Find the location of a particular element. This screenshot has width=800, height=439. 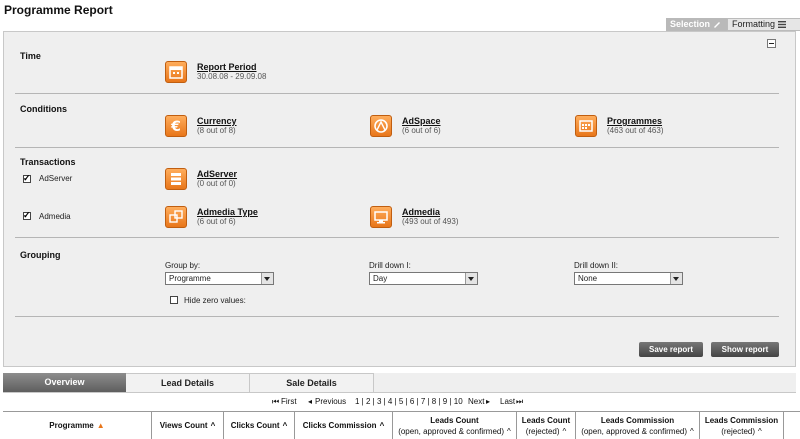

page-numbers: 1 | 2 | 3 | 4 | 5 | 6 | 7 | 8 | 9 | 10 is located at coordinates (409, 401).